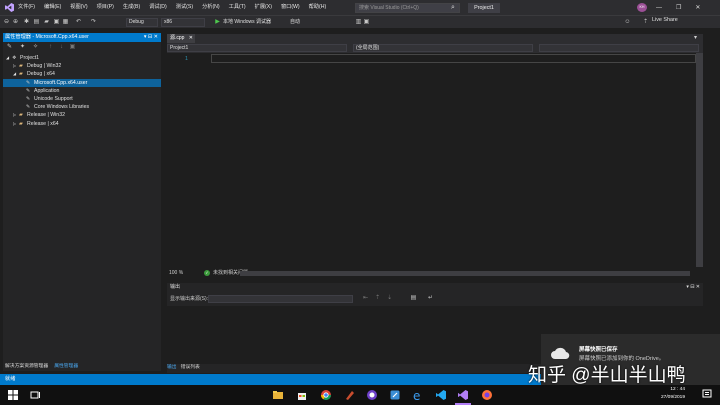 The width and height of the screenshot is (720, 405). Describe the element at coordinates (377, 298) in the screenshot. I see `prev-message-icon: ⇡` at that location.